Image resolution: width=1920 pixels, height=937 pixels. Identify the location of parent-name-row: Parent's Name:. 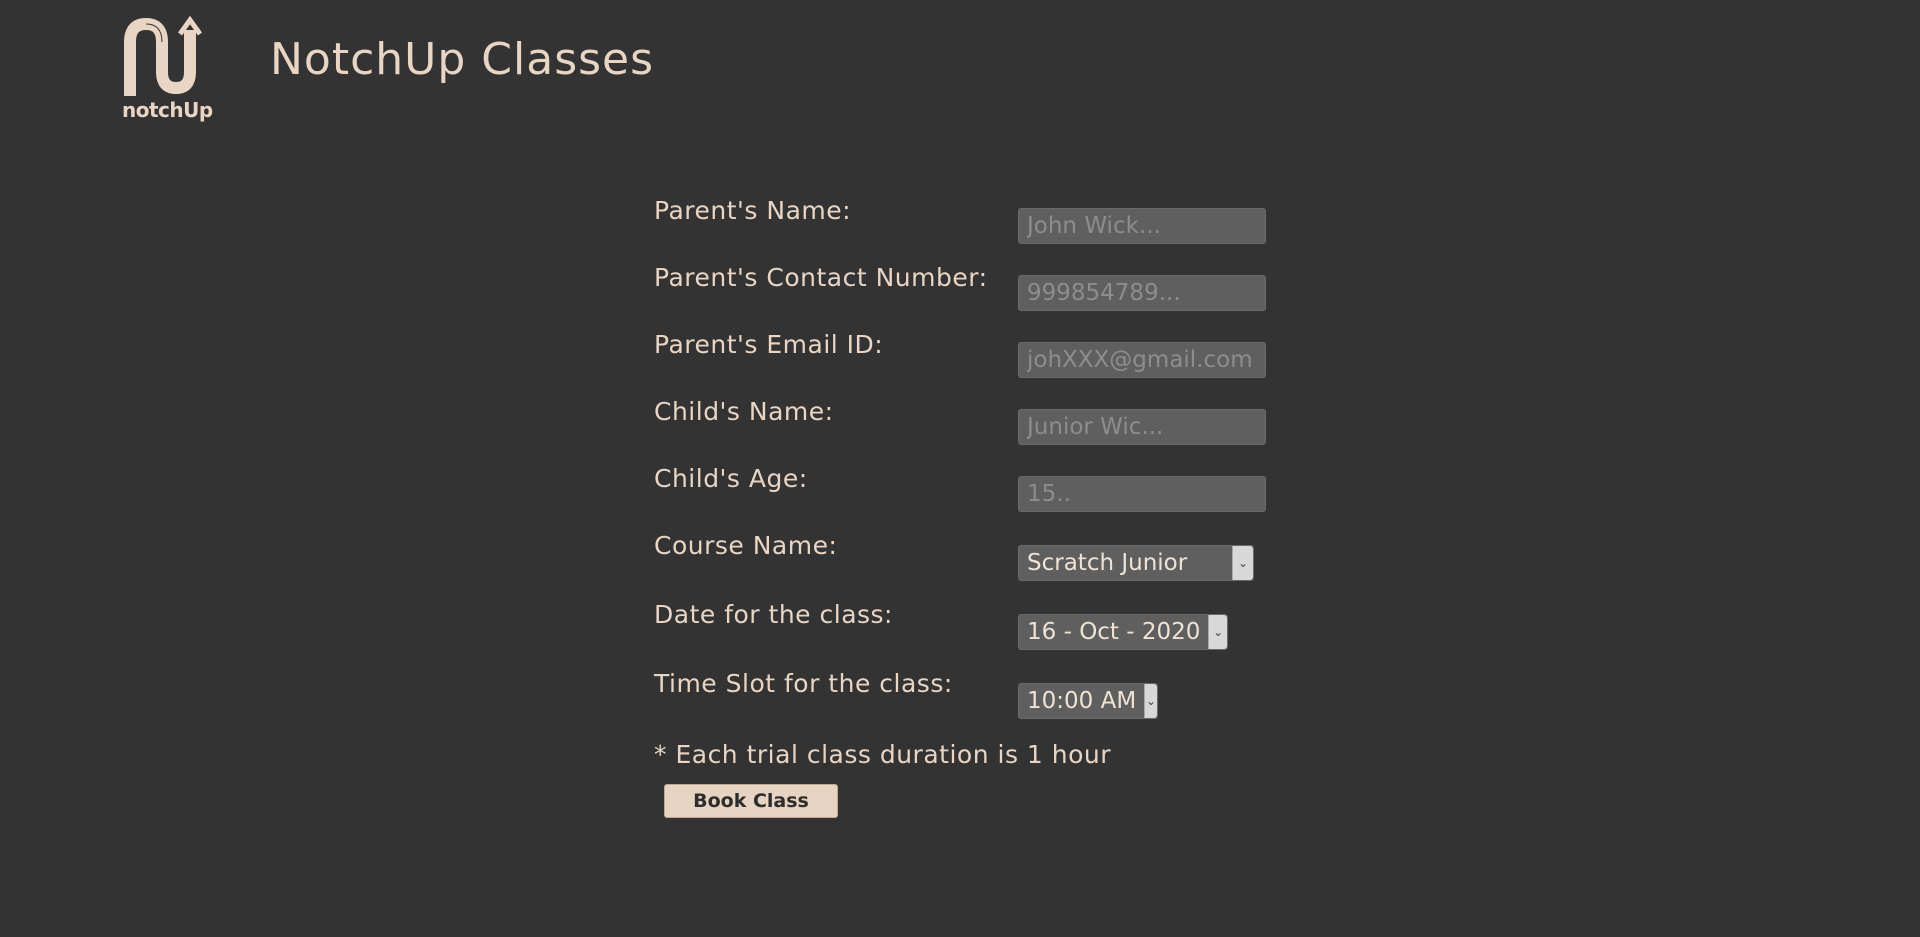
(1004, 220).